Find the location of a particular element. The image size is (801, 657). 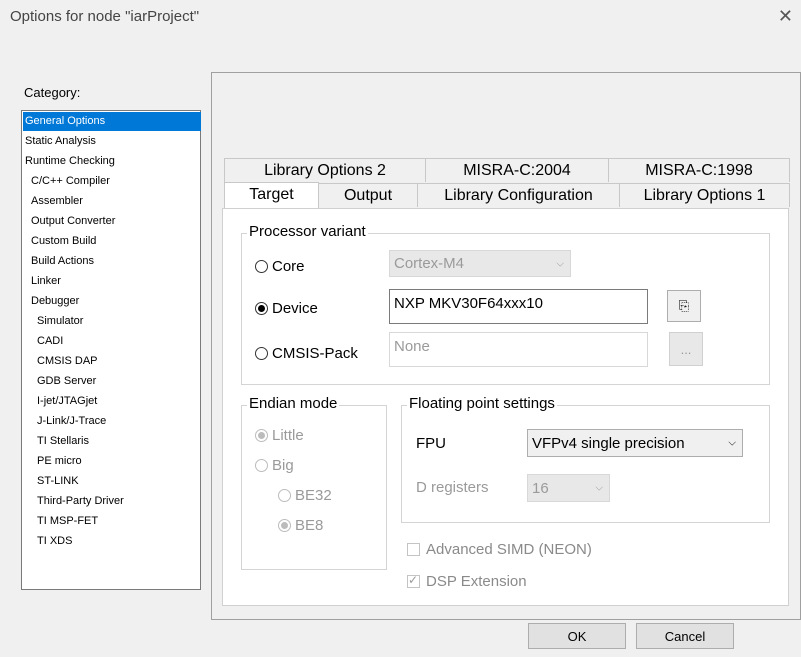

close-icon: ✕ is located at coordinates (785, 16).